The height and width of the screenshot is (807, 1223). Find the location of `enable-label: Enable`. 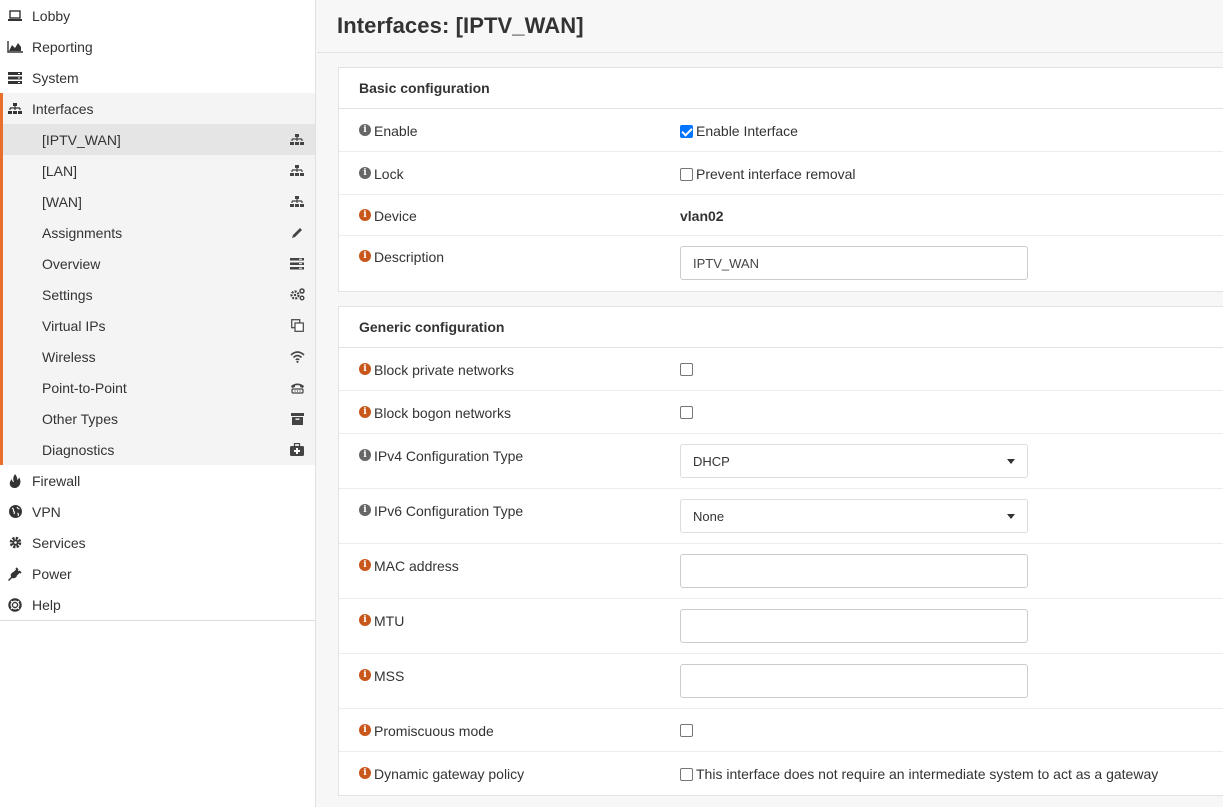

enable-label: Enable is located at coordinates (396, 131).